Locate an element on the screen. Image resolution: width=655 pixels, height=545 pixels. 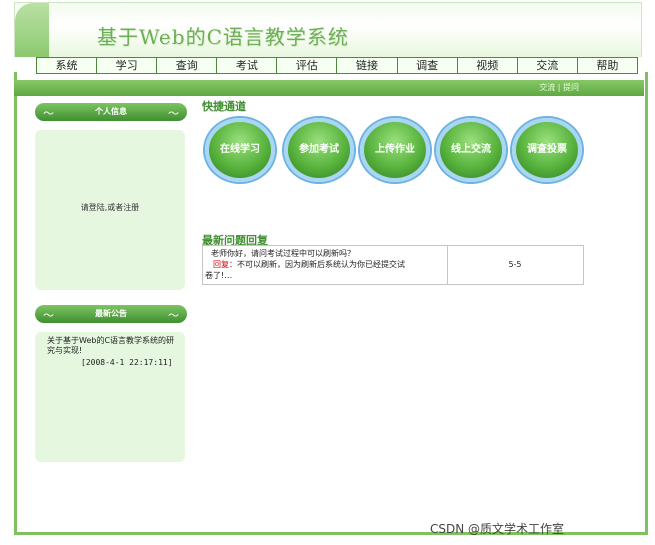
topbar-links: 交流 | 提问 is located at coordinates (559, 87).